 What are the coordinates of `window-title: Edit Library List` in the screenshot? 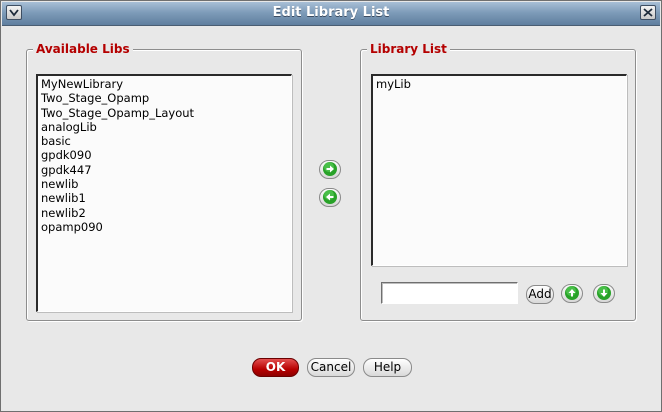 It's located at (331, 12).